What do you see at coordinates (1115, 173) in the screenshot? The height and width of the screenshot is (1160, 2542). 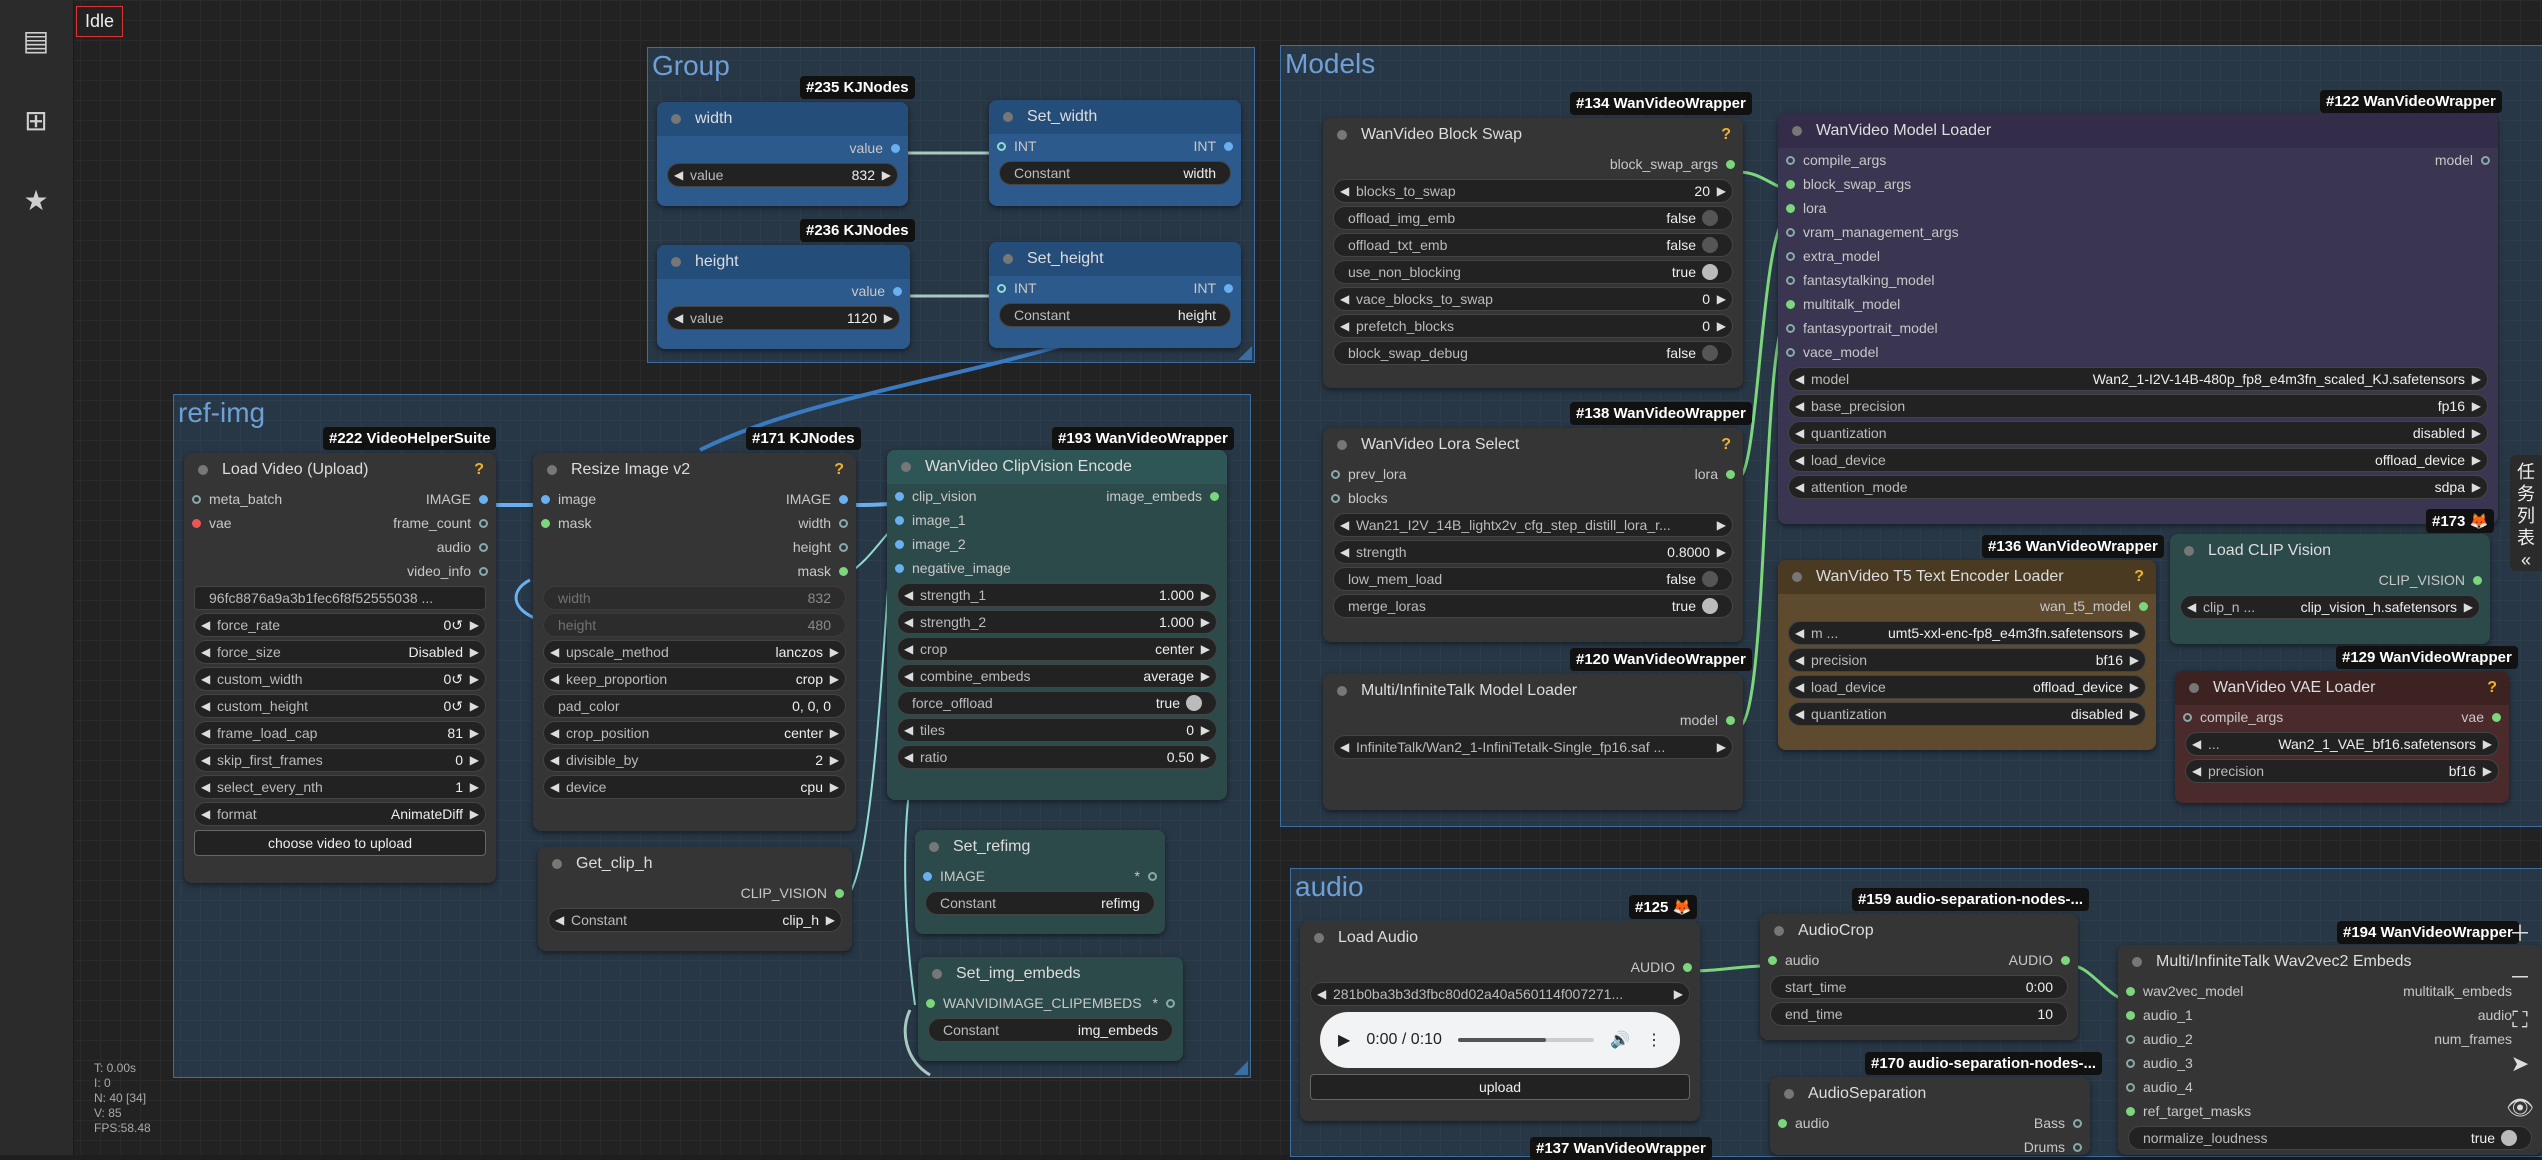 I see `constant-widget: Constant width` at bounding box center [1115, 173].